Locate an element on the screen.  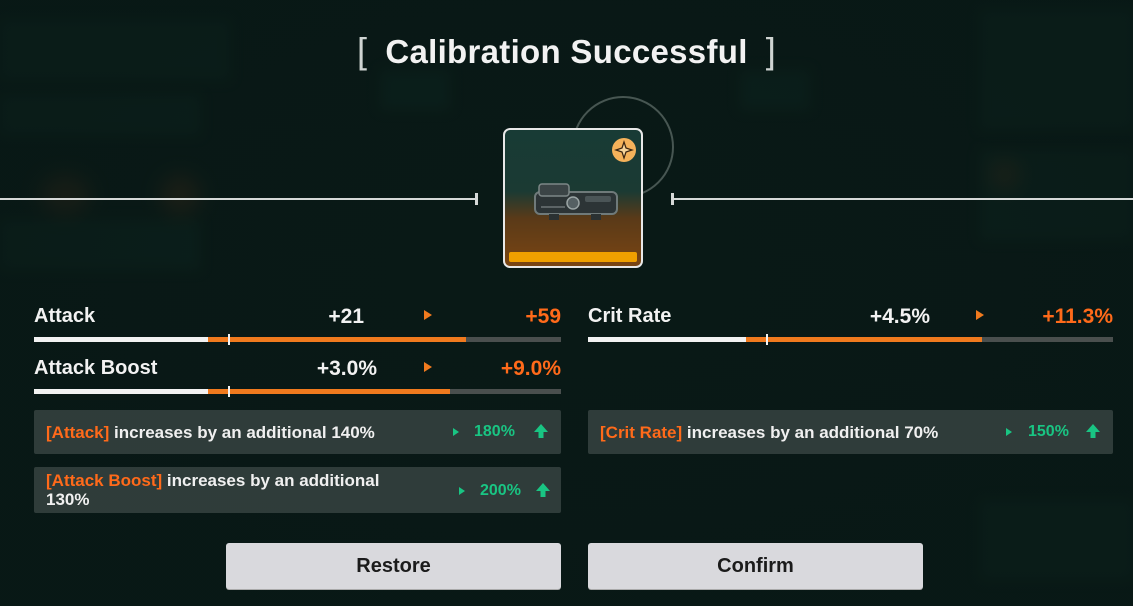
bonus-tag: [Attack] is located at coordinates (78, 432).